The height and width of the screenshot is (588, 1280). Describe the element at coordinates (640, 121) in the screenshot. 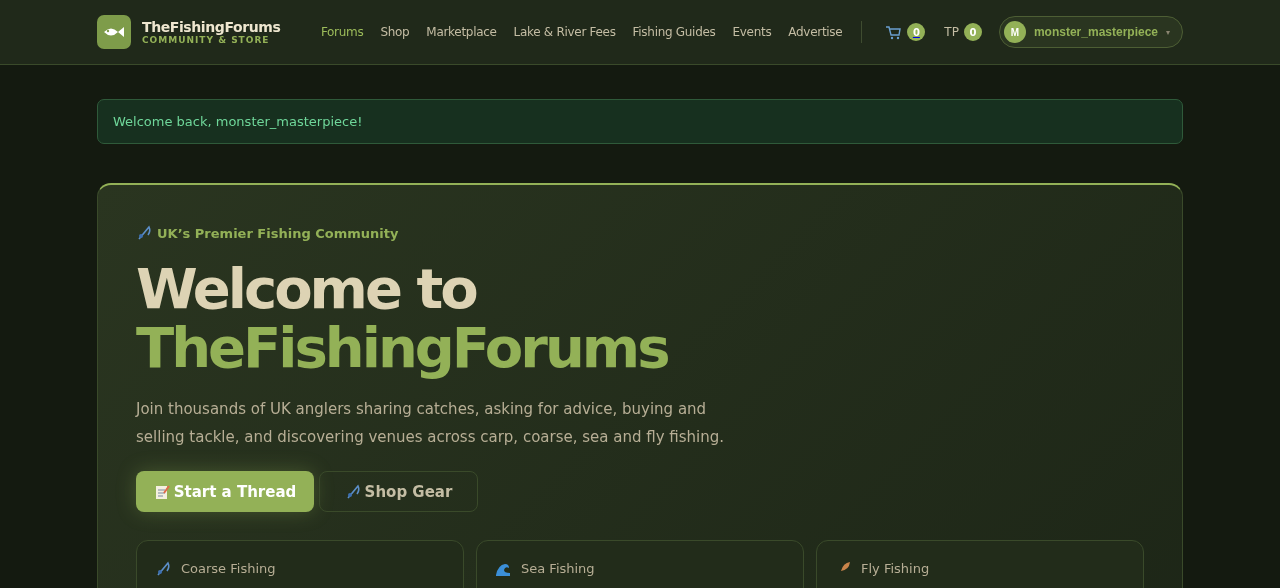

I see `welcome-alert: Welcome back, monster_masterpiece!` at that location.